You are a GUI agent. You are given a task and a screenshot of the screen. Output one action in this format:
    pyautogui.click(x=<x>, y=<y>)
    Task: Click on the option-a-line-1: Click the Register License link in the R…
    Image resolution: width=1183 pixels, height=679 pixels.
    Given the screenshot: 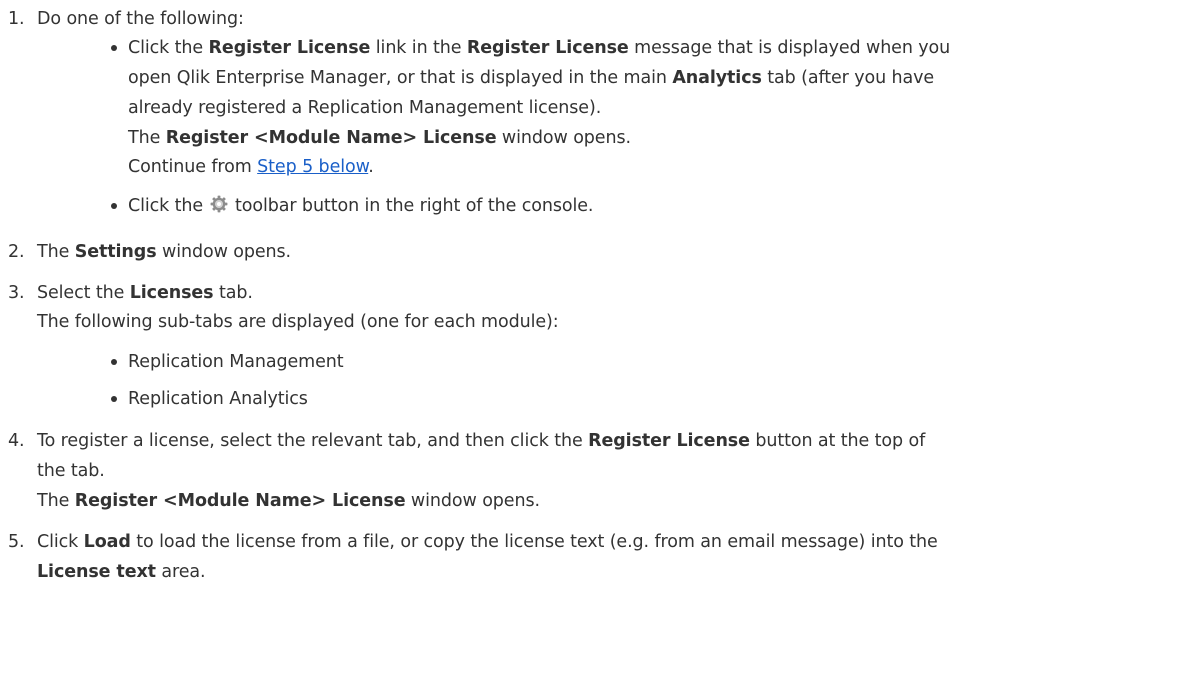 What is the action you would take?
    pyautogui.click(x=539, y=48)
    